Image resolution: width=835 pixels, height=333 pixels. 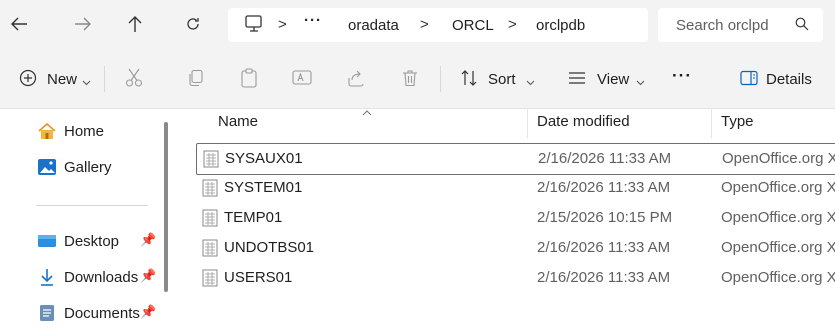 I want to click on file-name: USERS01, so click(x=258, y=277).